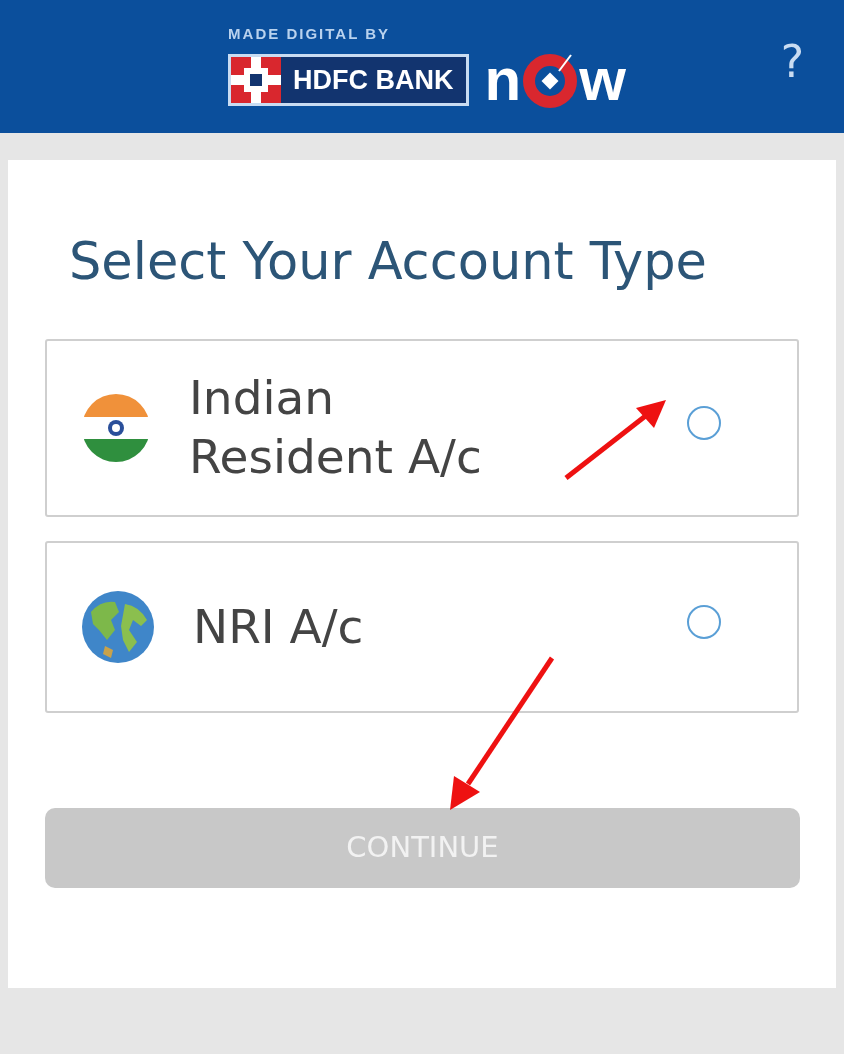 The height and width of the screenshot is (1054, 844). Describe the element at coordinates (373, 80) in the screenshot. I see `bank-name: HDFC BANK` at that location.